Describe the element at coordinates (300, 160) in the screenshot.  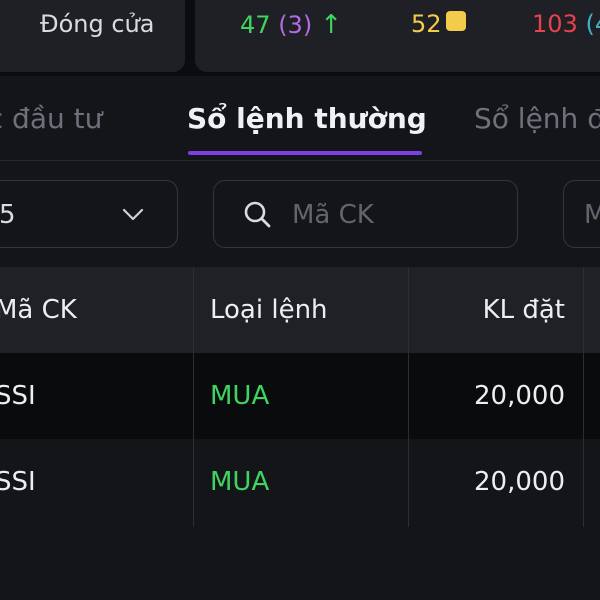
I see `tabs-divider` at that location.